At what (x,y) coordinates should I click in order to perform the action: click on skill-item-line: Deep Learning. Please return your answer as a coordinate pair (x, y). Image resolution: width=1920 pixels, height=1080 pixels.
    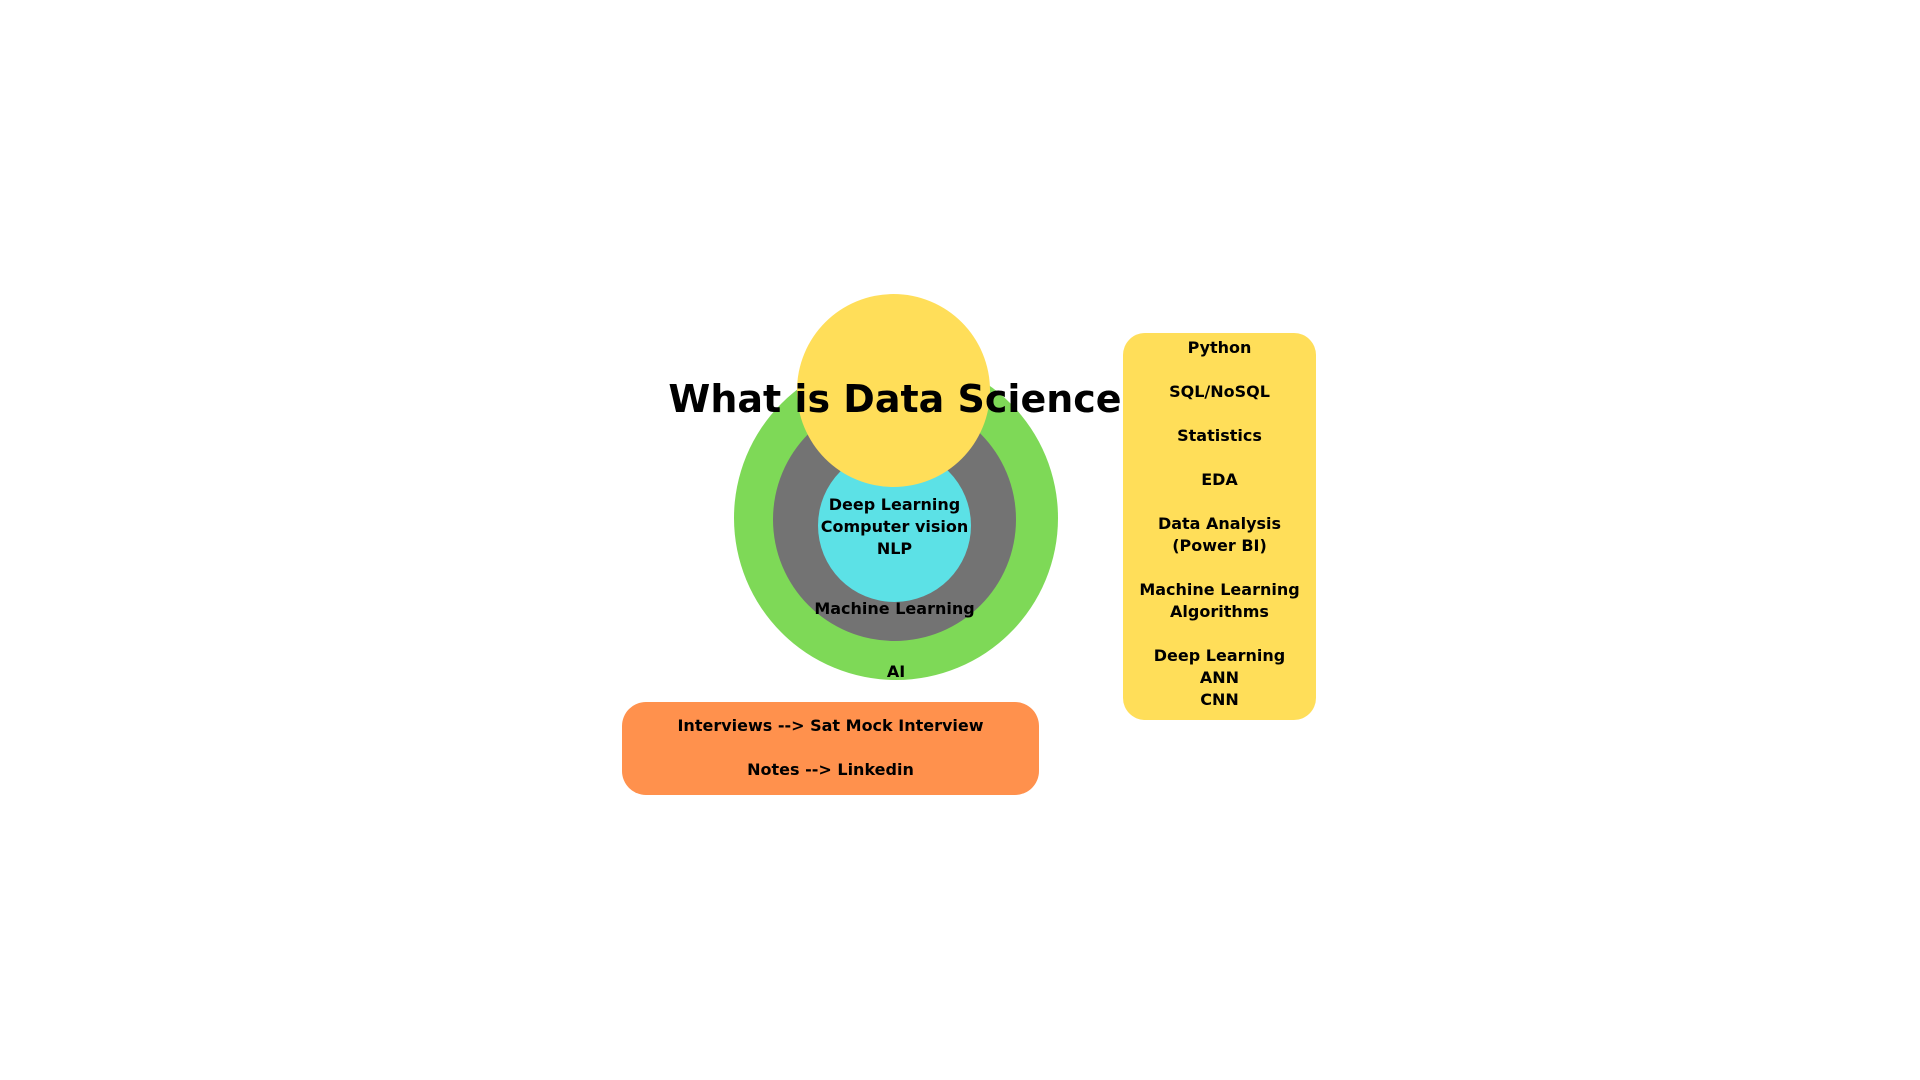
    Looking at the image, I should click on (1219, 655).